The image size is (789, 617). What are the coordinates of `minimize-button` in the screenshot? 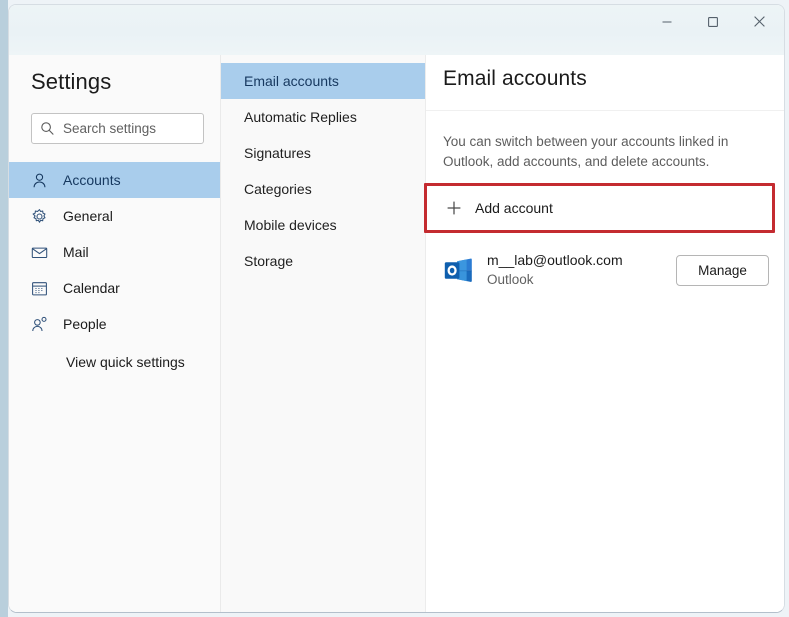 It's located at (667, 21).